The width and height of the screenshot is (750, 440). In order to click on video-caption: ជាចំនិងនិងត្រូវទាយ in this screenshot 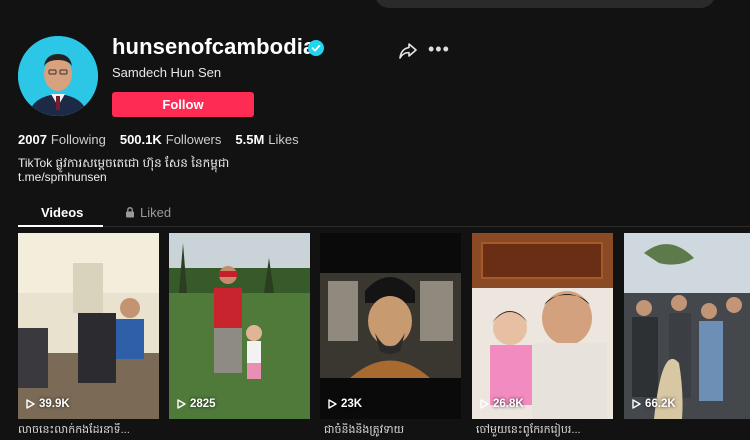, I will do `click(364, 430)`.